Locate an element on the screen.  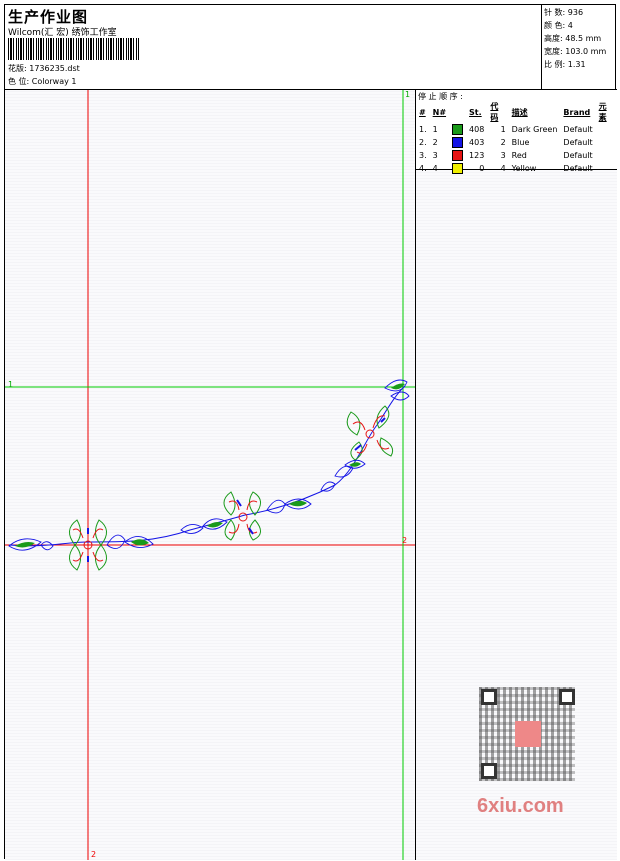
row-description: Dark Green is located at coordinates (534, 129).